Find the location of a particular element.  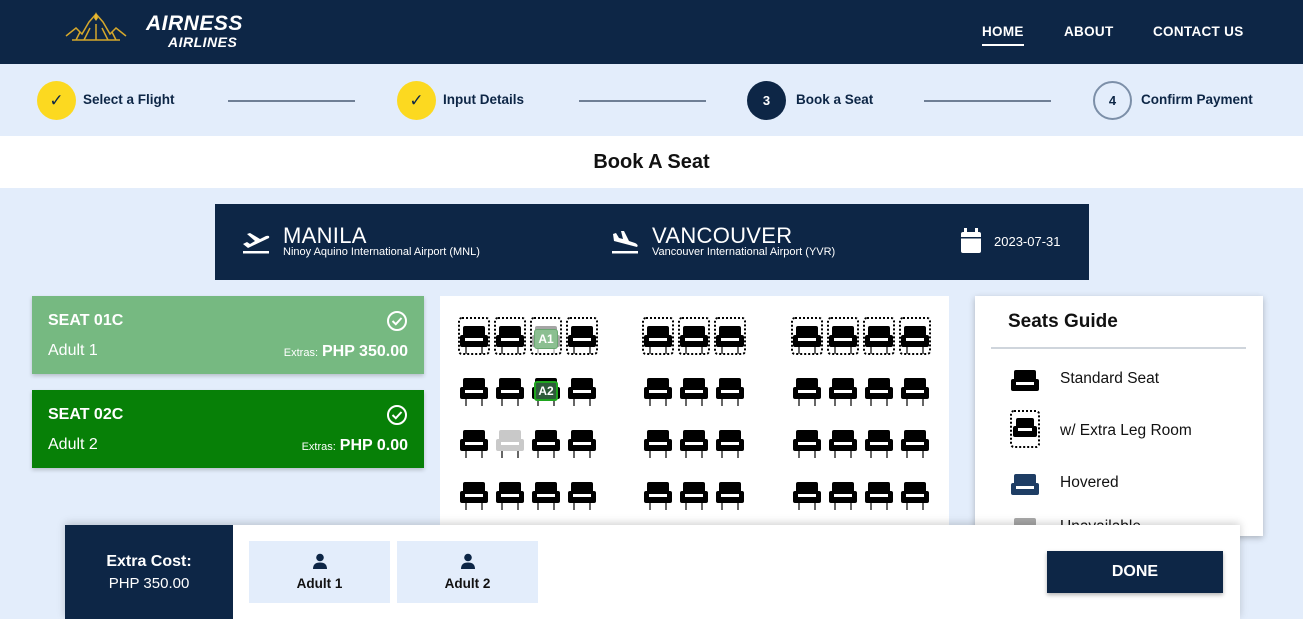

passenger-tab-label: Adult 2 is located at coordinates (467, 583).